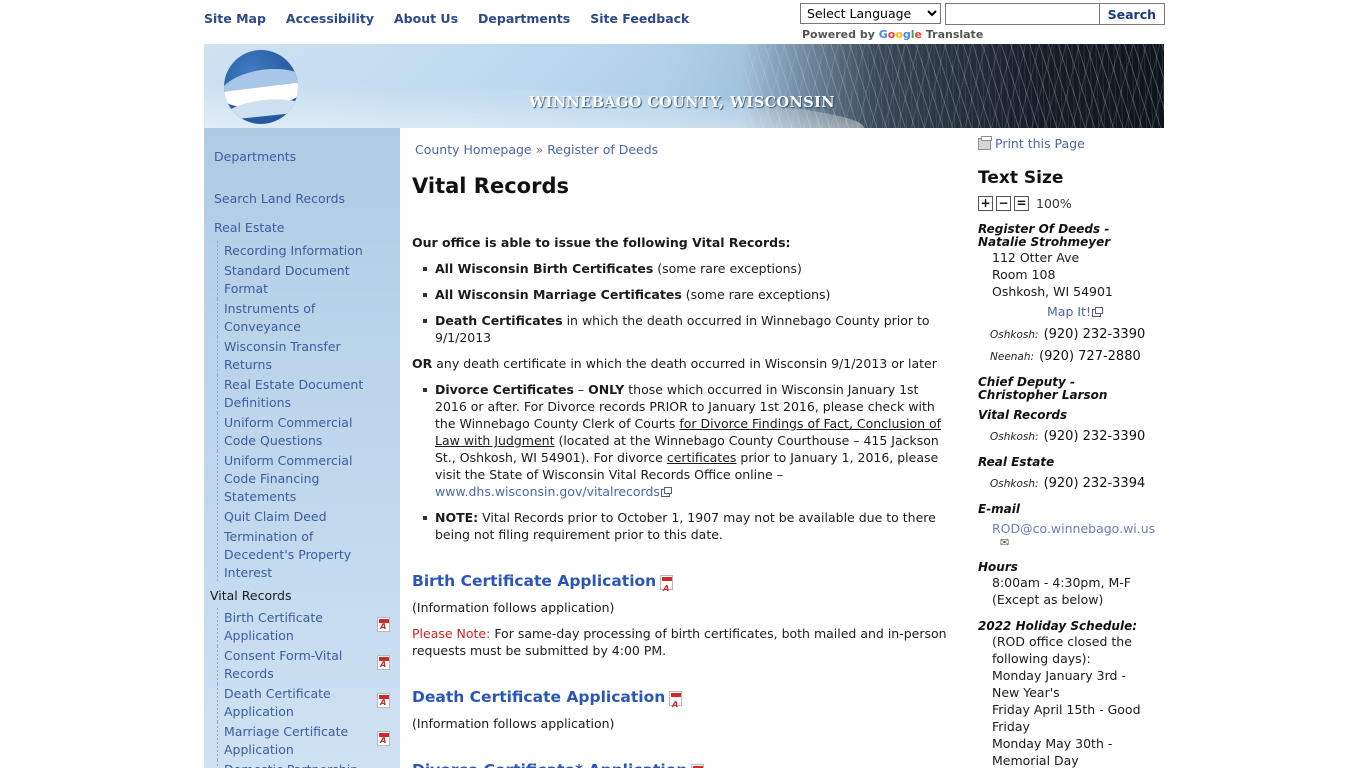 Image resolution: width=1366 pixels, height=768 pixels. Describe the element at coordinates (1021, 178) in the screenshot. I see `text-size-heading: Text Size` at that location.